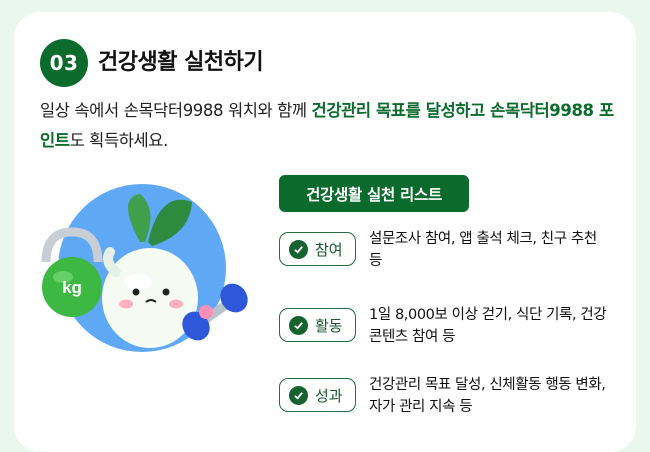 This screenshot has height=452, width=650. What do you see at coordinates (329, 325) in the screenshot?
I see `tag-label: 활동` at bounding box center [329, 325].